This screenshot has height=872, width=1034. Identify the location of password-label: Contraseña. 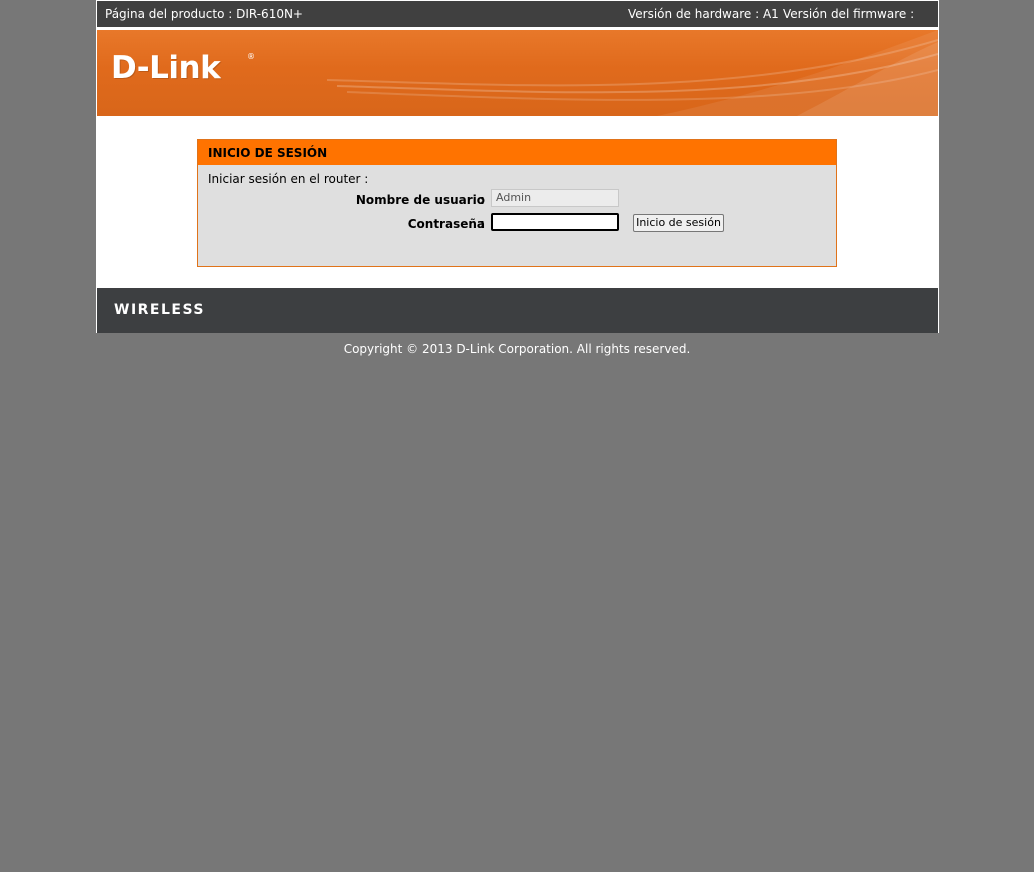
(446, 224).